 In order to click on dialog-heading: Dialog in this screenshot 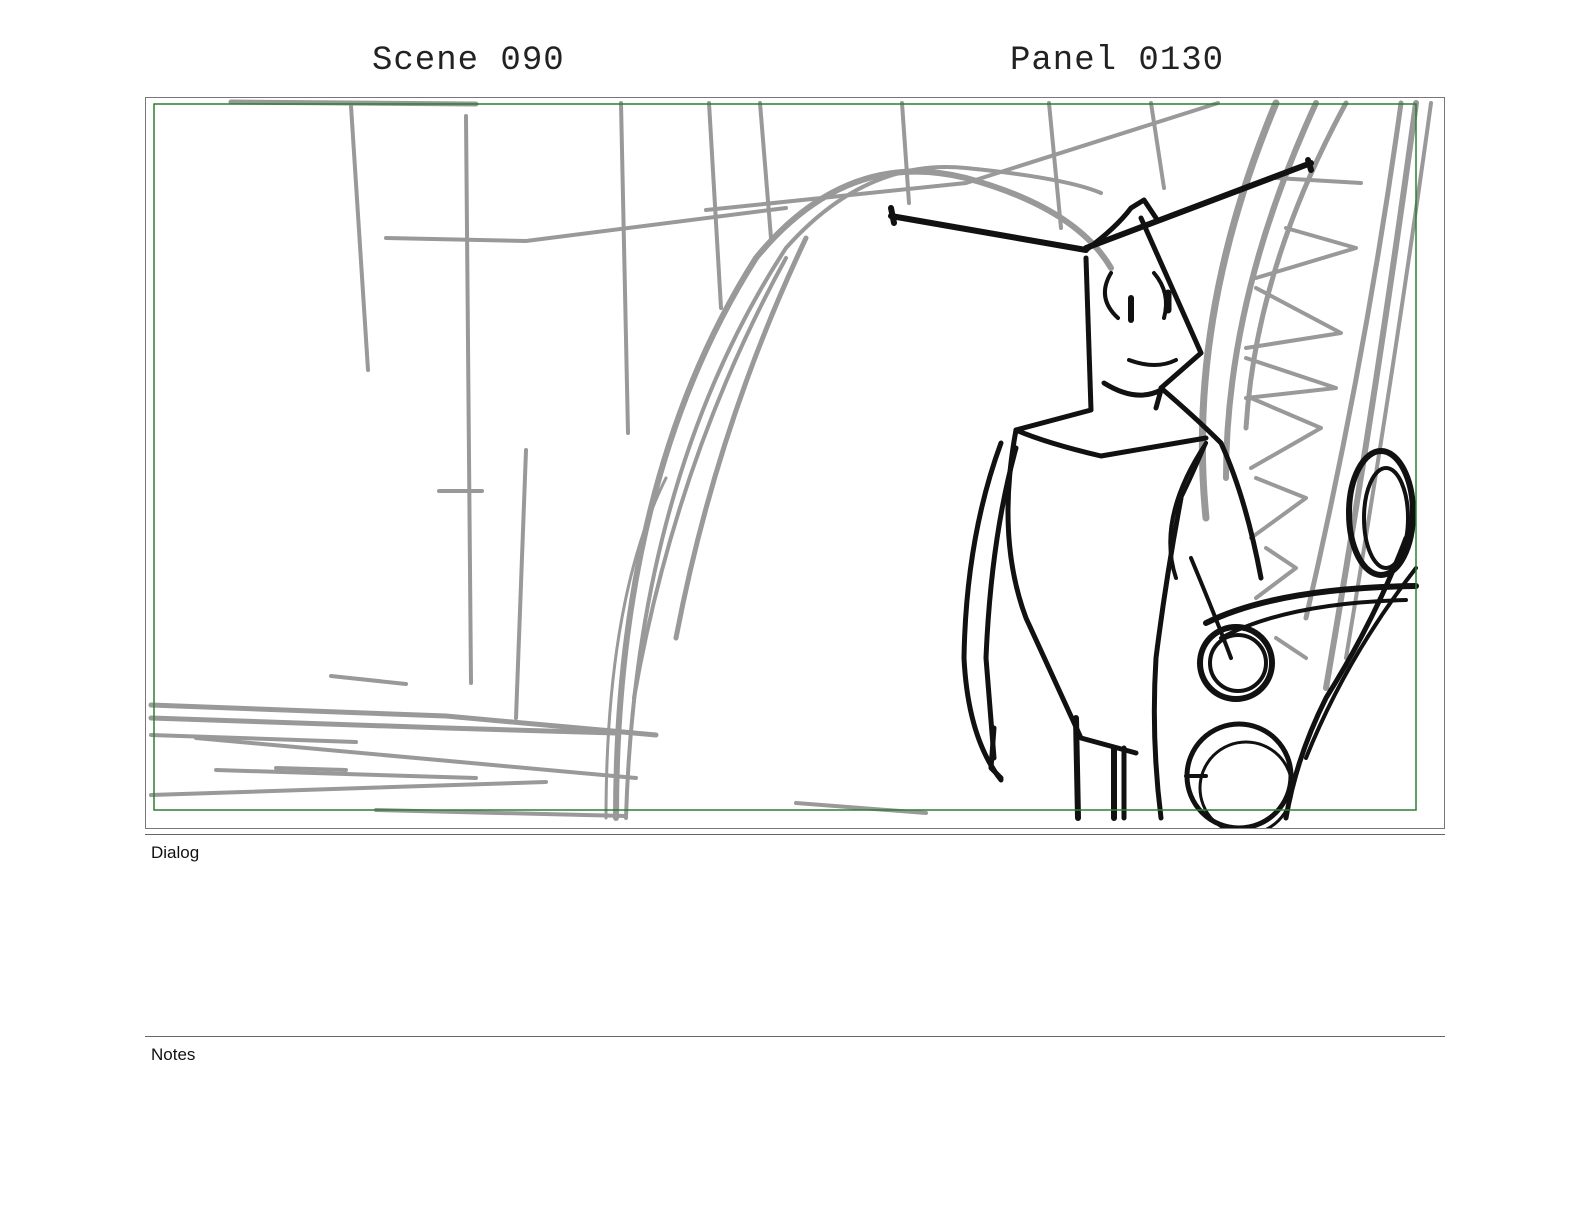, I will do `click(175, 852)`.